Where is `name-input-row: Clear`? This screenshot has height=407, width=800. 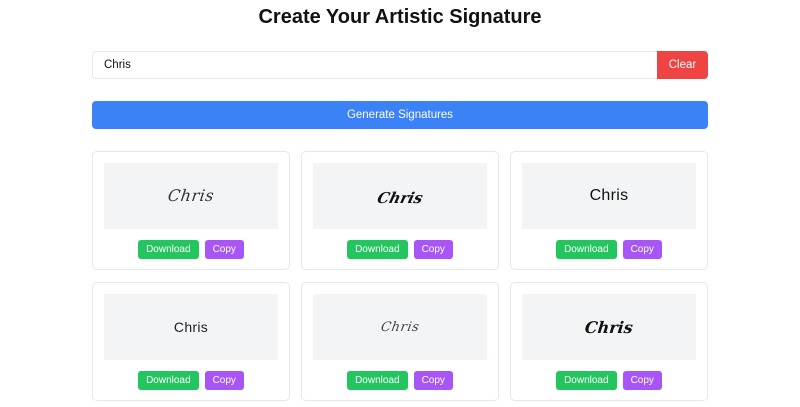 name-input-row: Clear is located at coordinates (400, 65).